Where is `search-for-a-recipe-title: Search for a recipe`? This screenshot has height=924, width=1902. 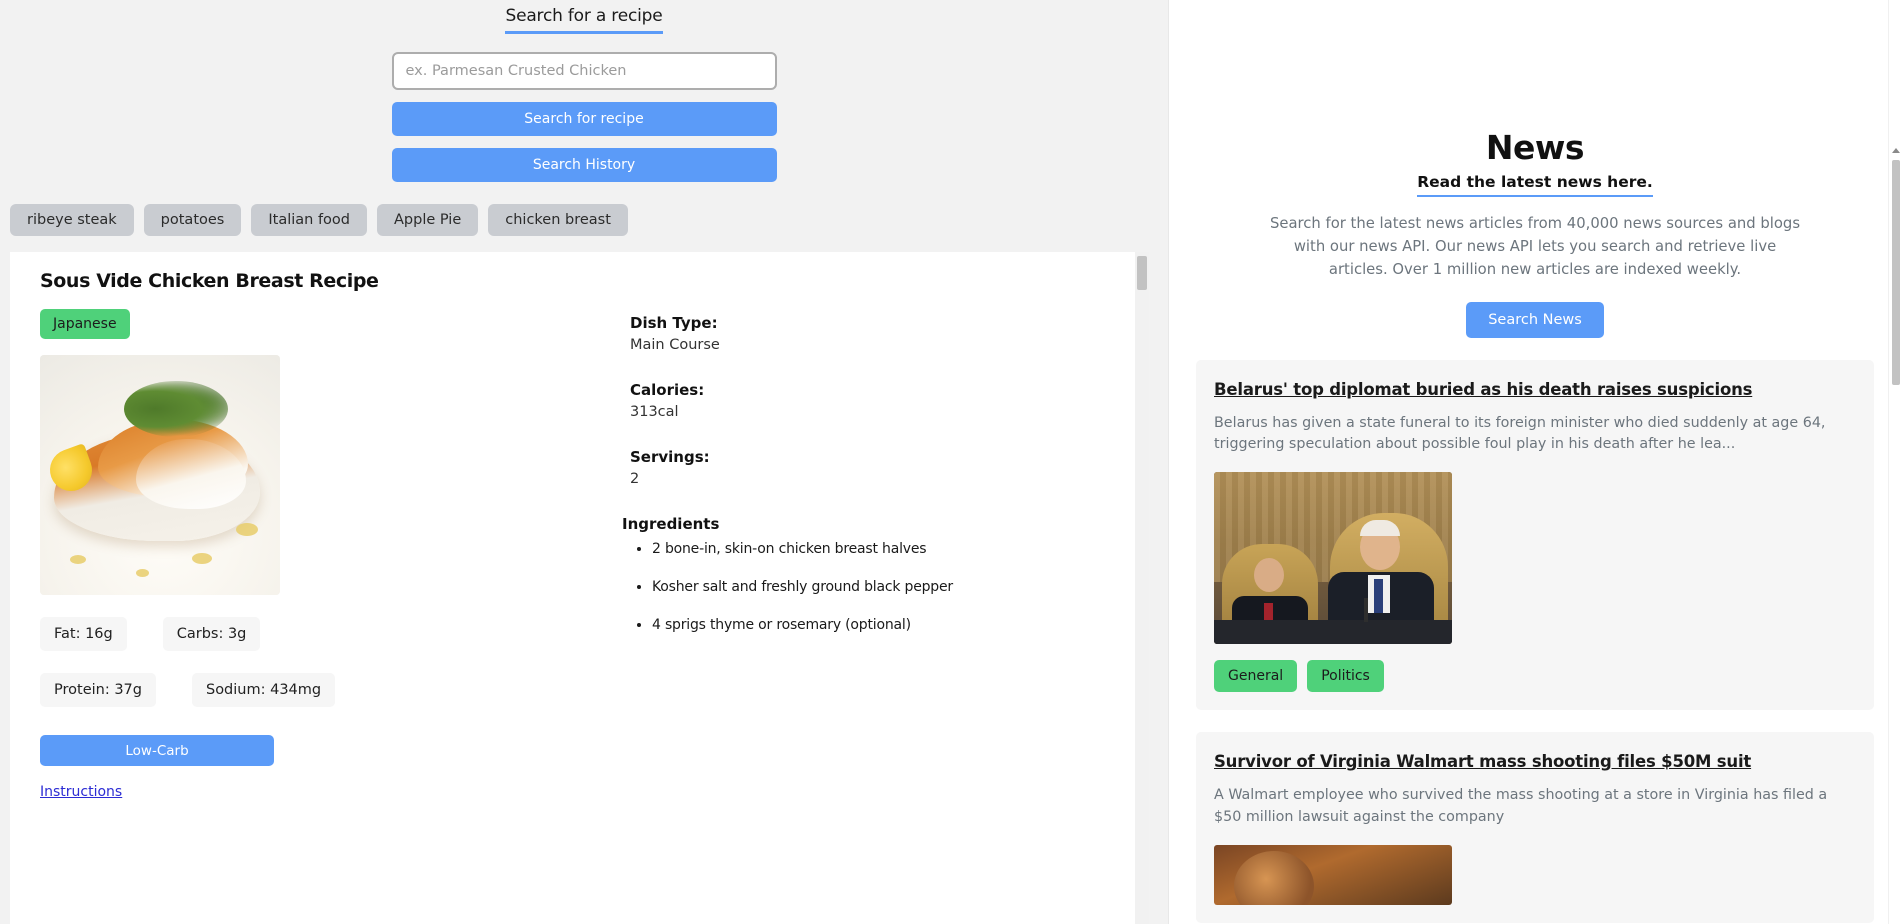 search-for-a-recipe-title: Search for a recipe is located at coordinates (584, 20).